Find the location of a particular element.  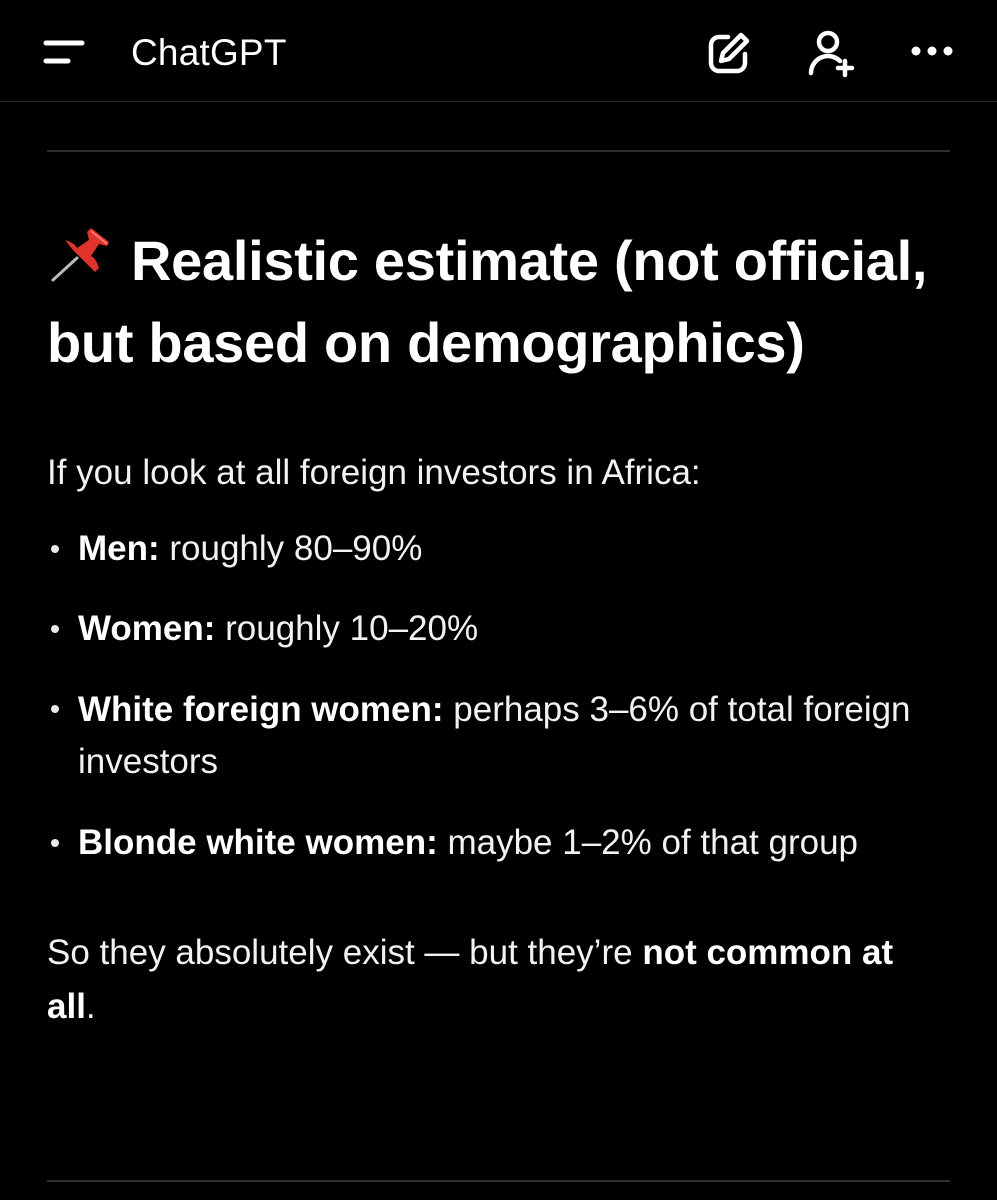

app-title: ChatGPT is located at coordinates (209, 53).